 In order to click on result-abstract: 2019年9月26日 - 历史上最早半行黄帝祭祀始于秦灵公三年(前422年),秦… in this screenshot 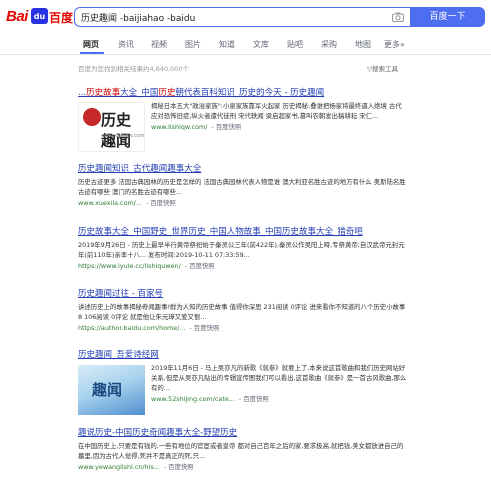, I will do `click(241, 250)`.